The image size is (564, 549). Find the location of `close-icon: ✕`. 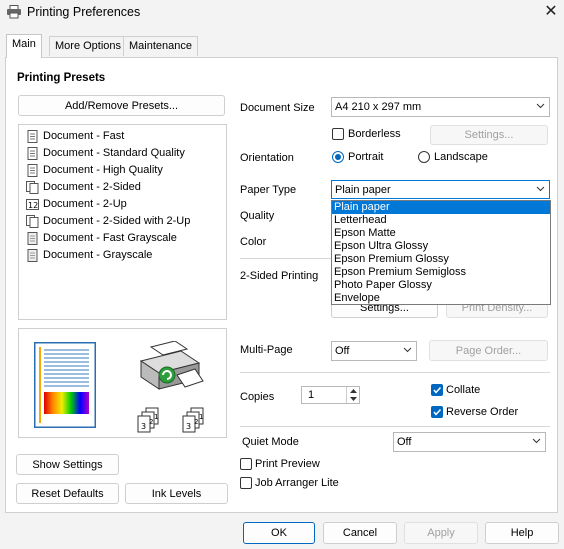

close-icon: ✕ is located at coordinates (551, 12).